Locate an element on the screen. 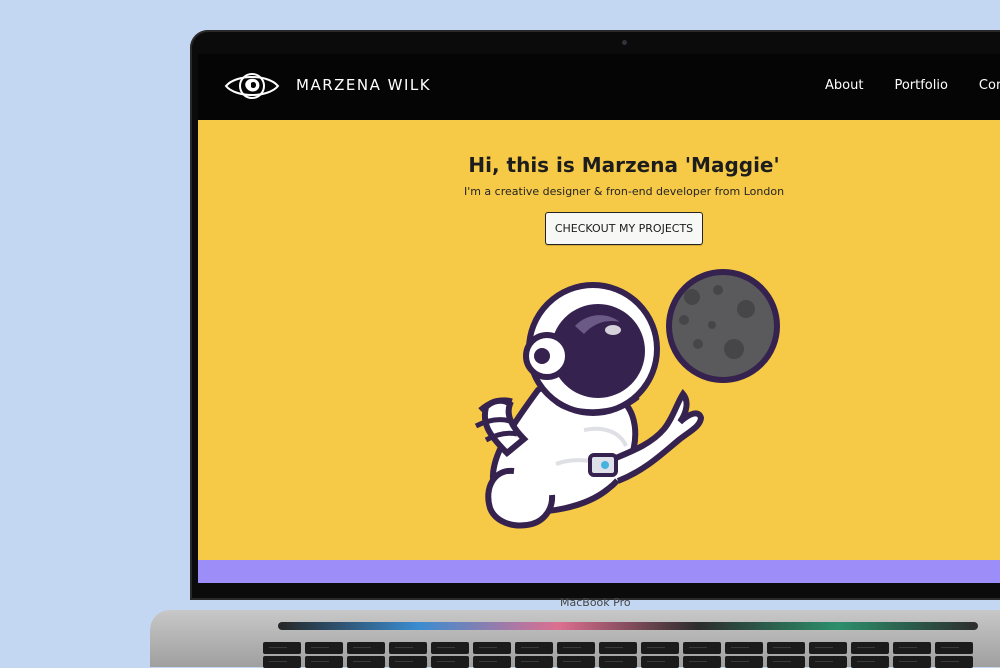 This screenshot has height=668, width=1000. nav-contact-link: Contact is located at coordinates (989, 85).